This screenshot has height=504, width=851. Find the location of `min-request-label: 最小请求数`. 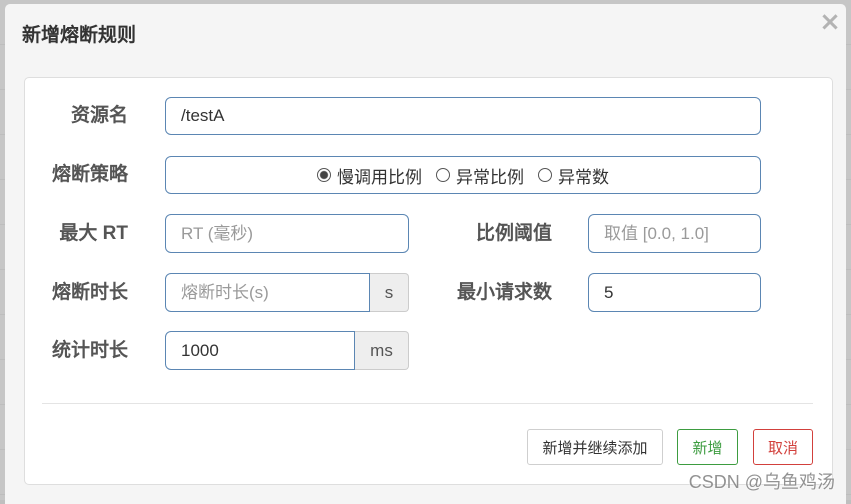

min-request-label: 最小请求数 is located at coordinates (504, 292).